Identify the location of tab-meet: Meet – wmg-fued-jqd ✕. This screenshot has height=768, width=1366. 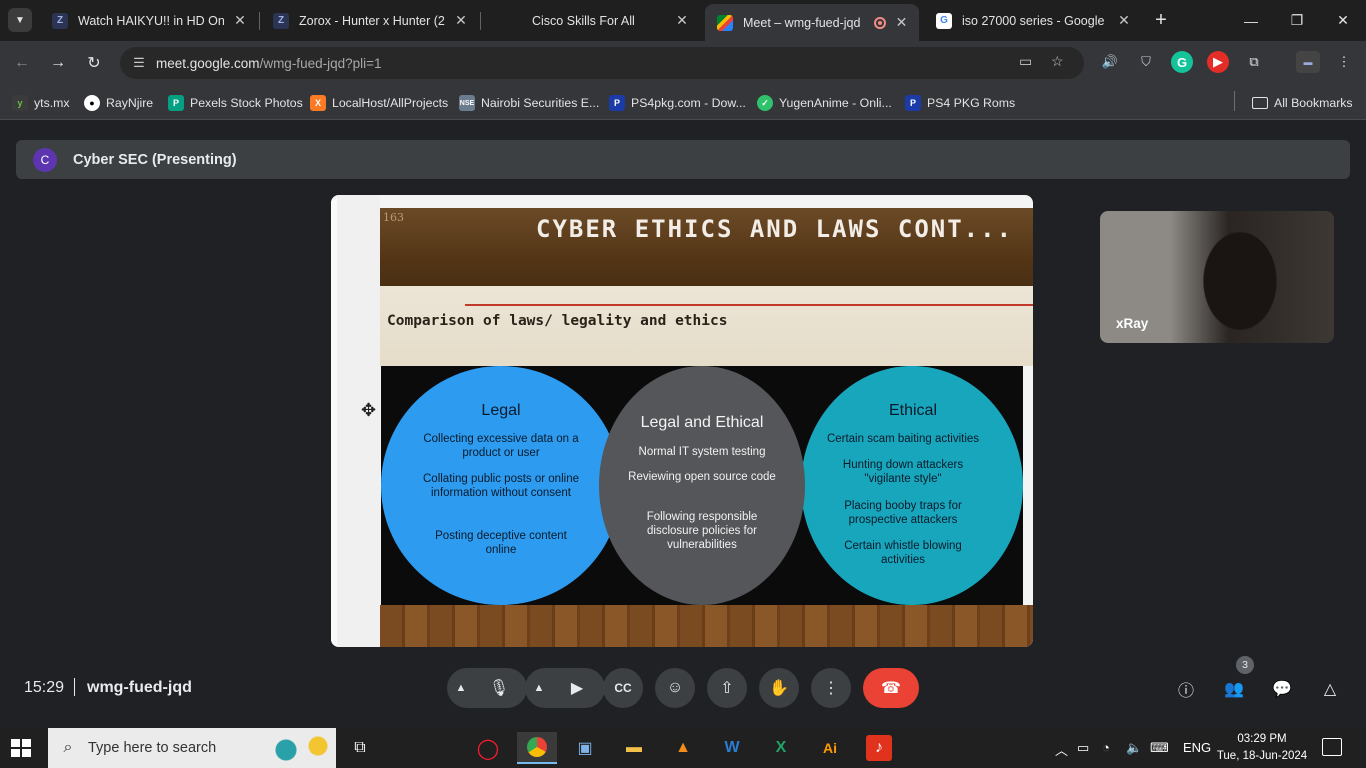
(812, 22).